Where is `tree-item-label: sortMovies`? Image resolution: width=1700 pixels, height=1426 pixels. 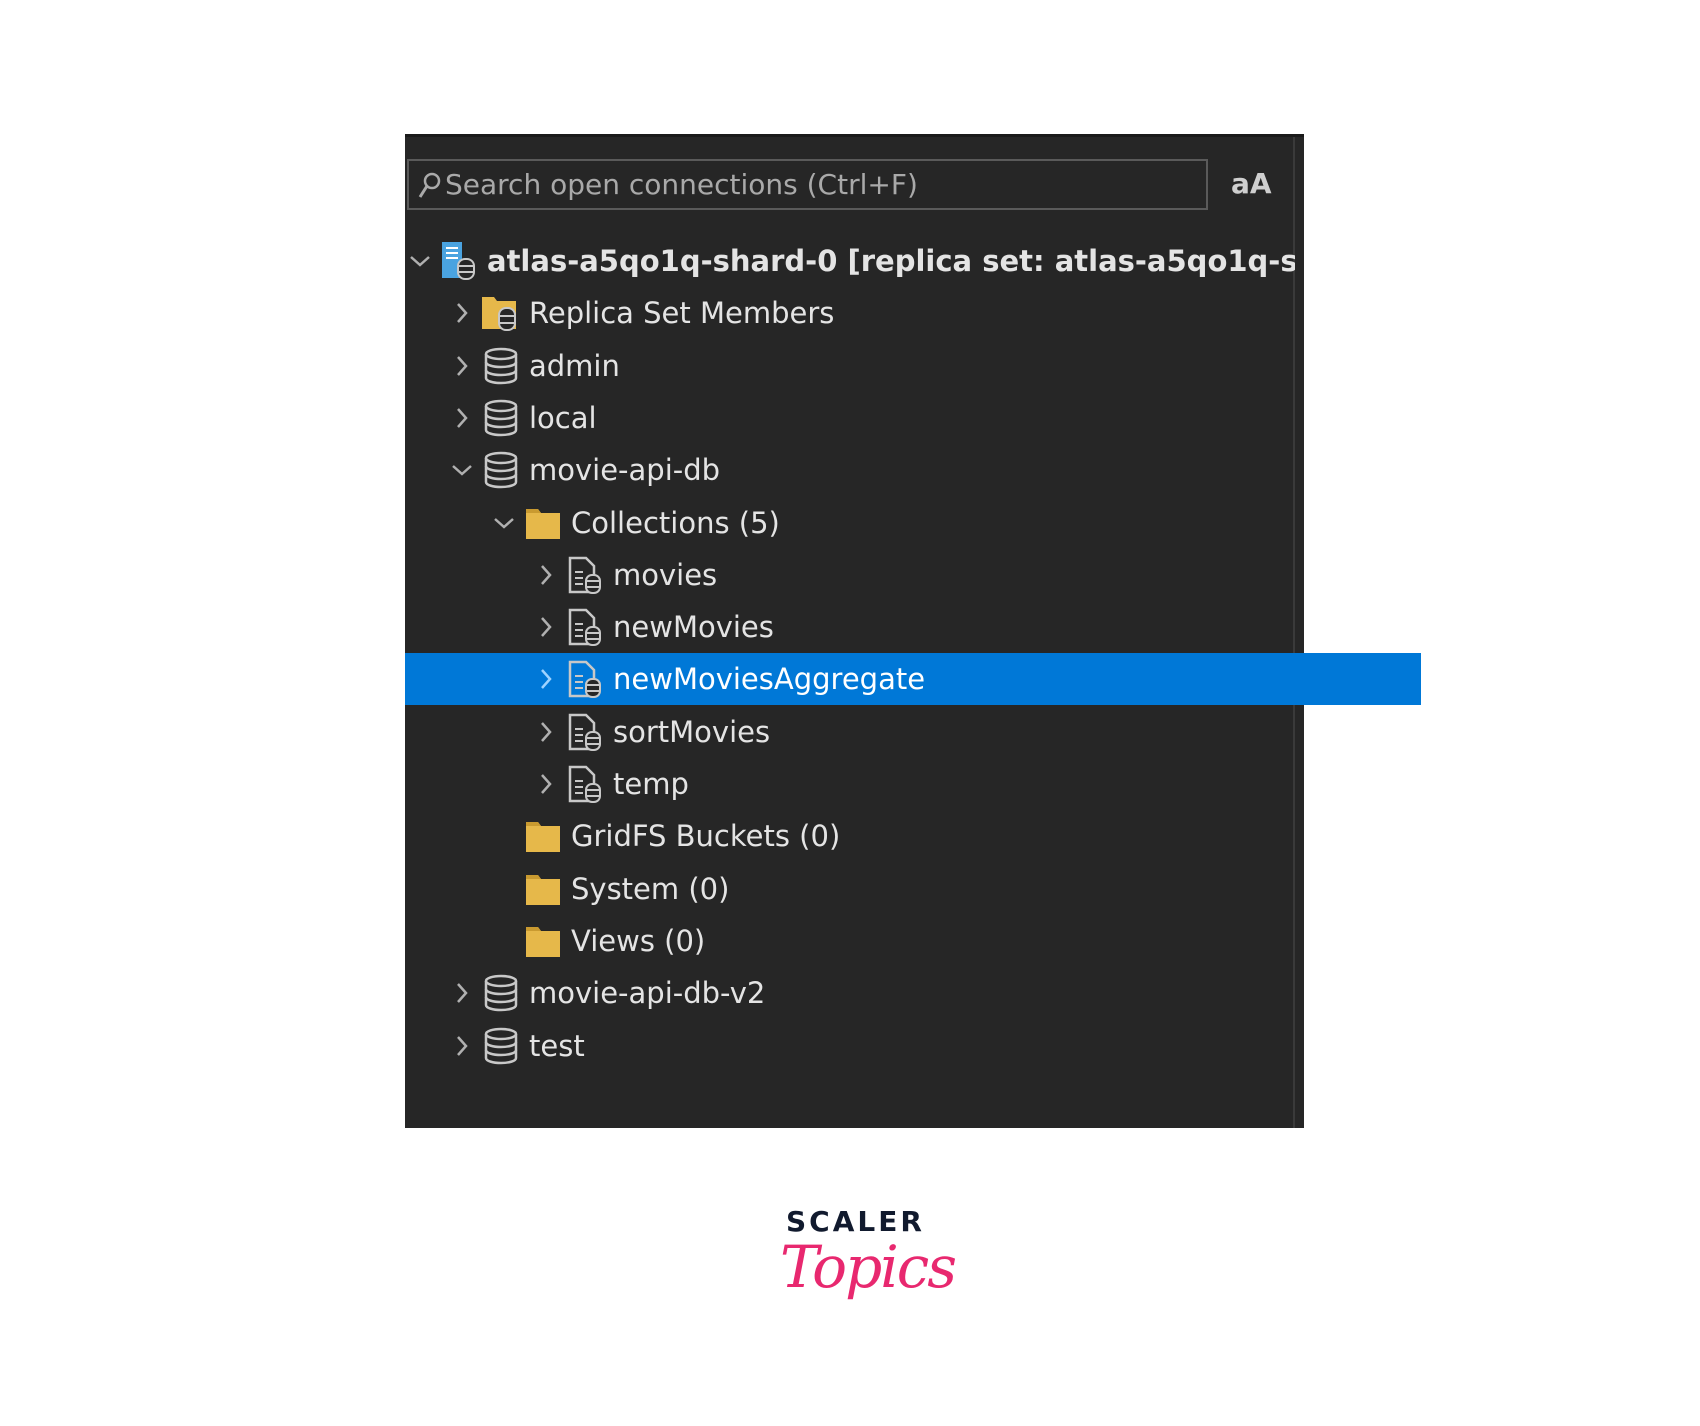
tree-item-label: sortMovies is located at coordinates (692, 731).